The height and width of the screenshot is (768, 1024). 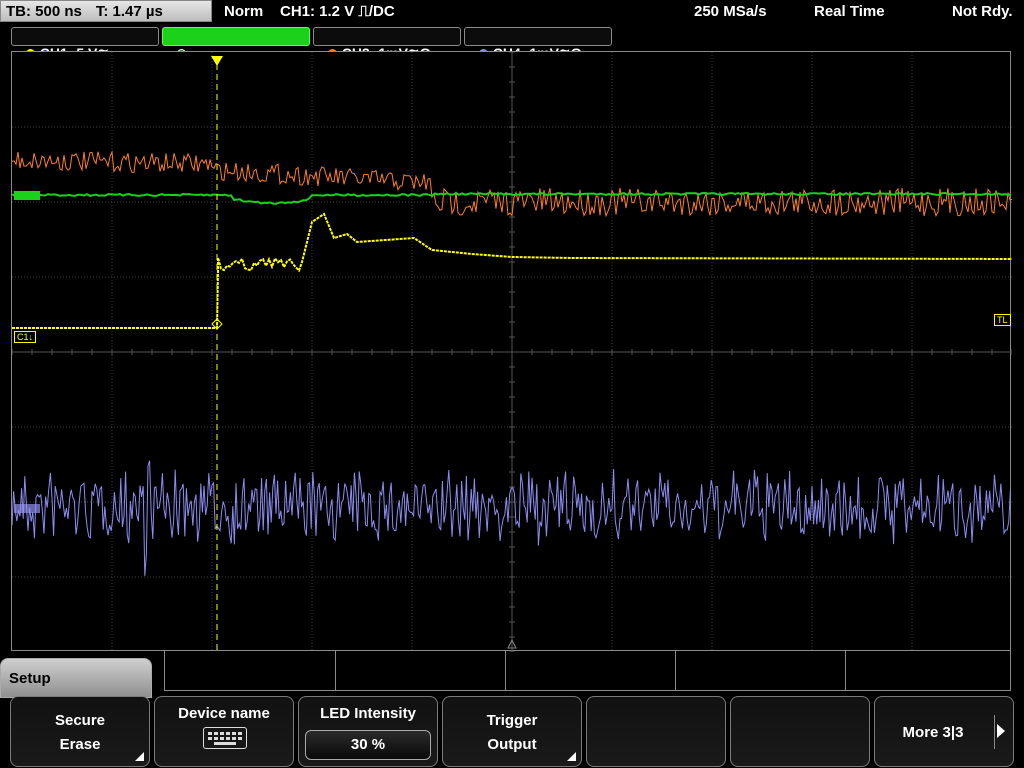 I want to click on ch1-ground-marker: C1↓, so click(x=25, y=337).